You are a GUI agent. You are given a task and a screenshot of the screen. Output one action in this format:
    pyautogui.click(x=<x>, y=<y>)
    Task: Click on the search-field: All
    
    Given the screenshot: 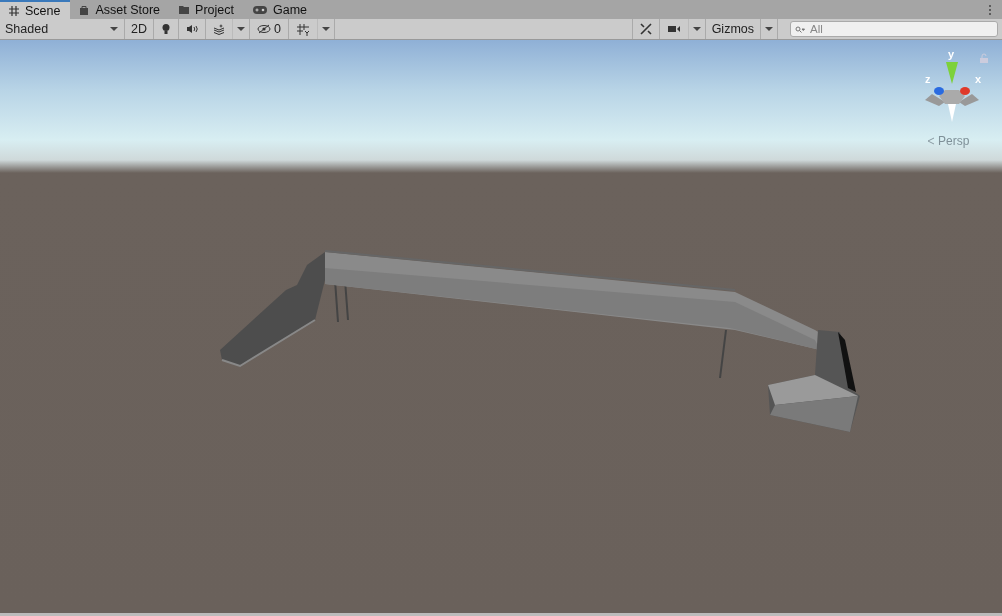 What is the action you would take?
    pyautogui.click(x=894, y=29)
    